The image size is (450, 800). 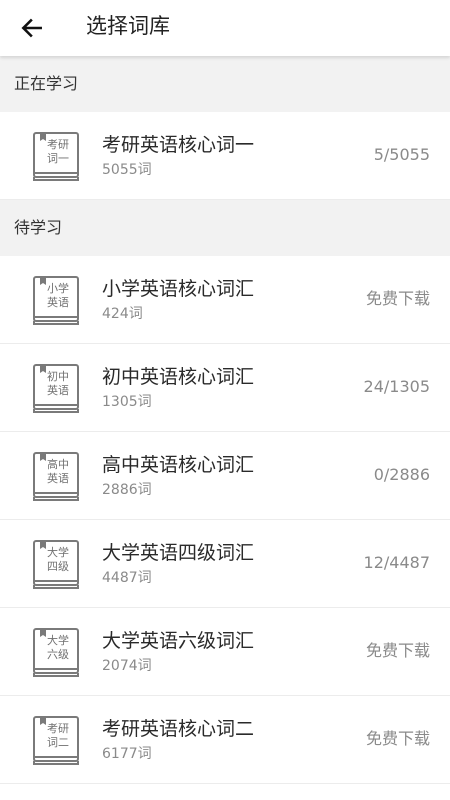 I want to click on section-header-learning: 正在学习, so click(x=225, y=84).